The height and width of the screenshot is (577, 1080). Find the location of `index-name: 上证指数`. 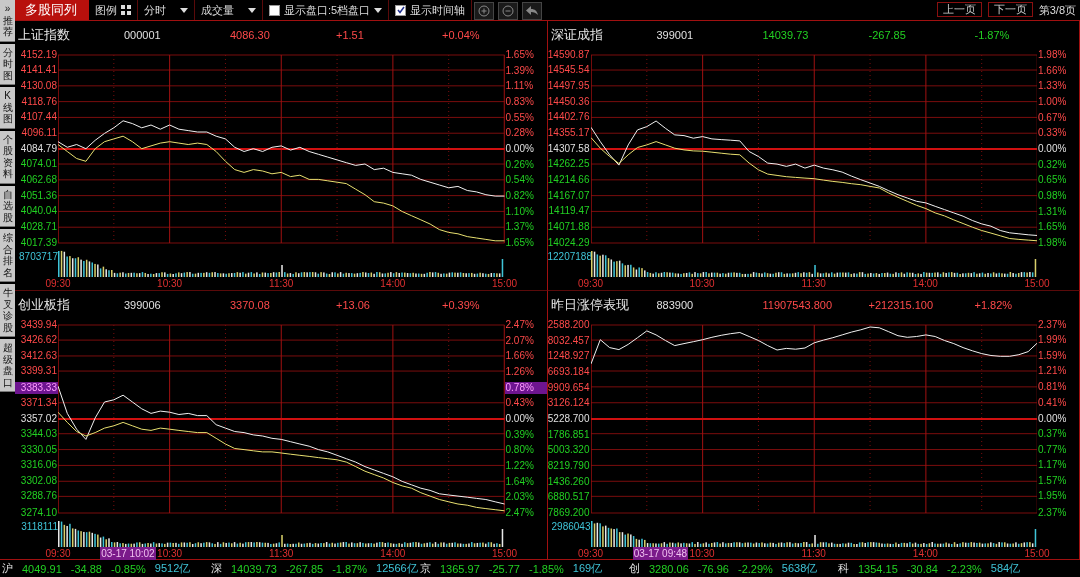

index-name: 上证指数 is located at coordinates (44, 35).